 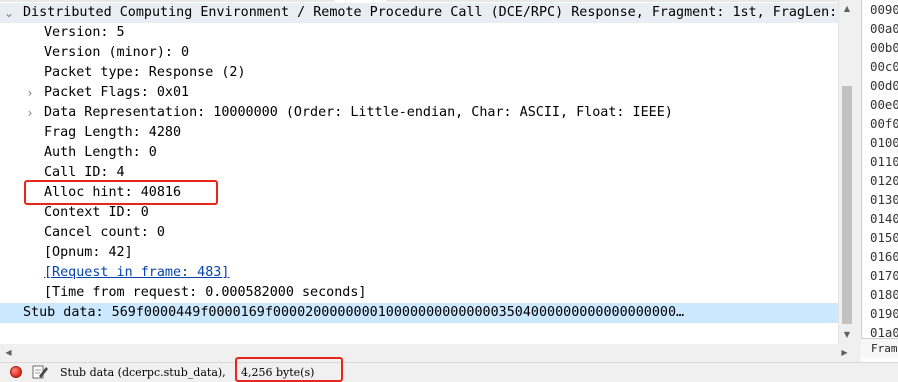 I want to click on details-vertical-scrollbar: ▲ ▼, so click(x=846, y=172).